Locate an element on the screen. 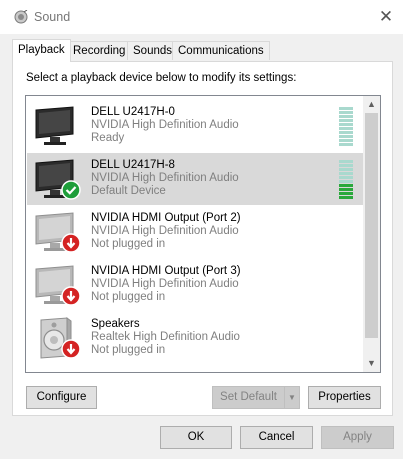 The height and width of the screenshot is (459, 403). default-check-icon is located at coordinates (71, 190).